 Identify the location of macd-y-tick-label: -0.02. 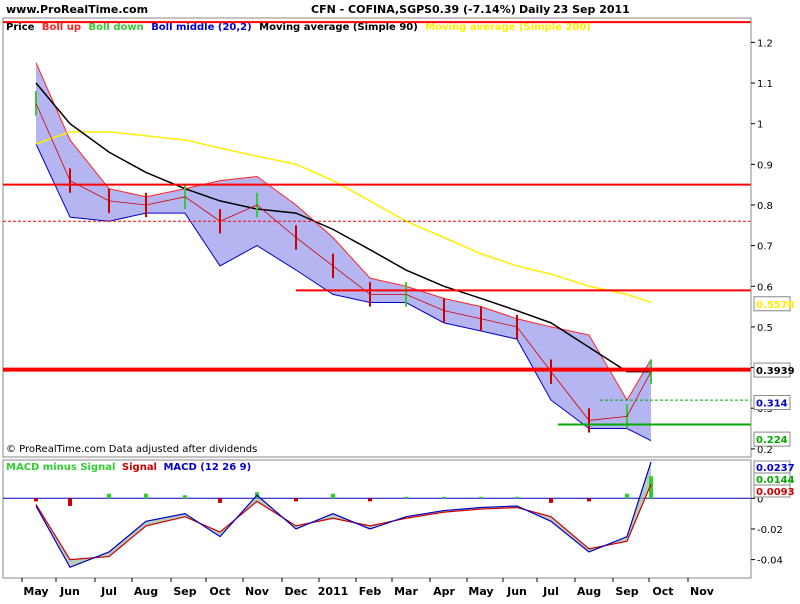
(770, 530).